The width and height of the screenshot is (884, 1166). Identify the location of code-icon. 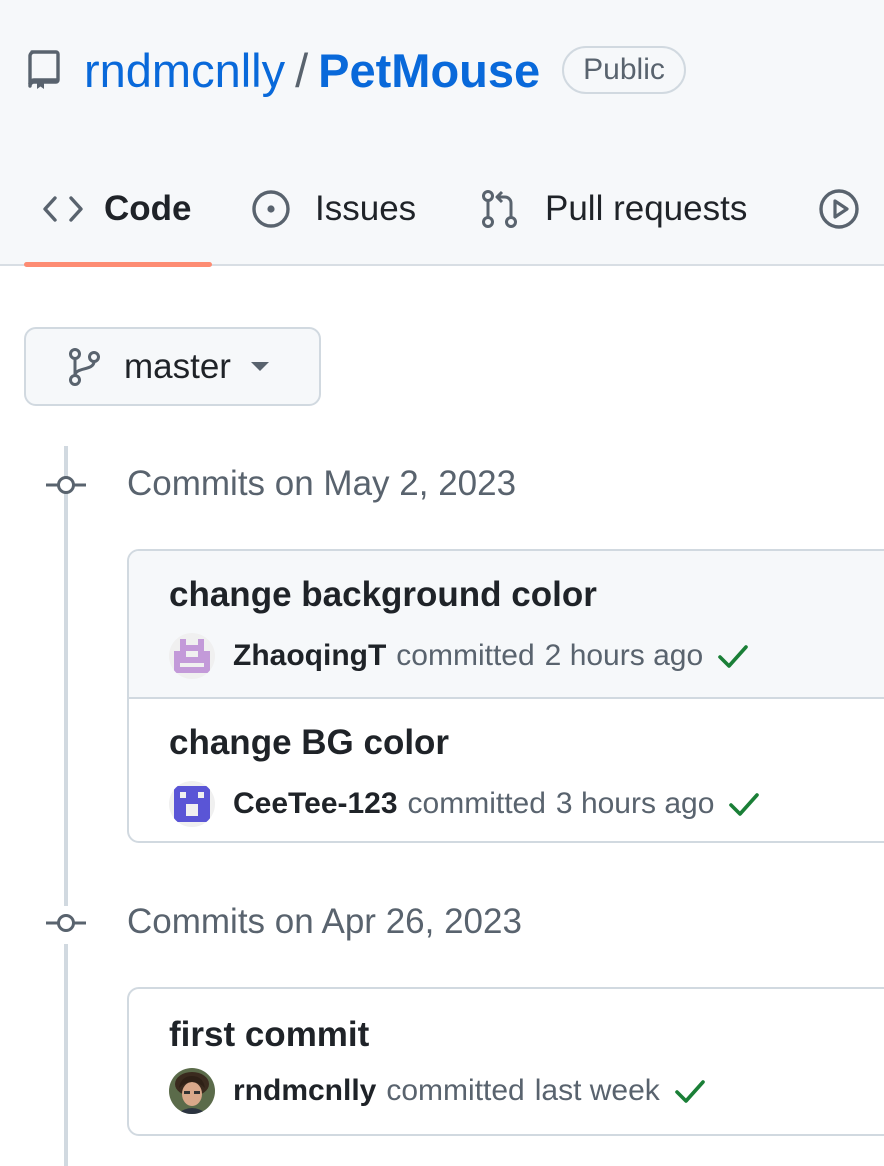
(63, 209).